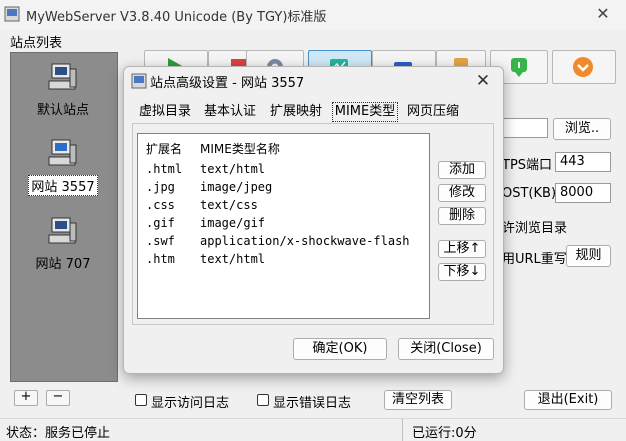 The height and width of the screenshot is (441, 626). What do you see at coordinates (313, 429) in the screenshot?
I see `status-bar: 状态：服务已停止 已运行:0分` at bounding box center [313, 429].